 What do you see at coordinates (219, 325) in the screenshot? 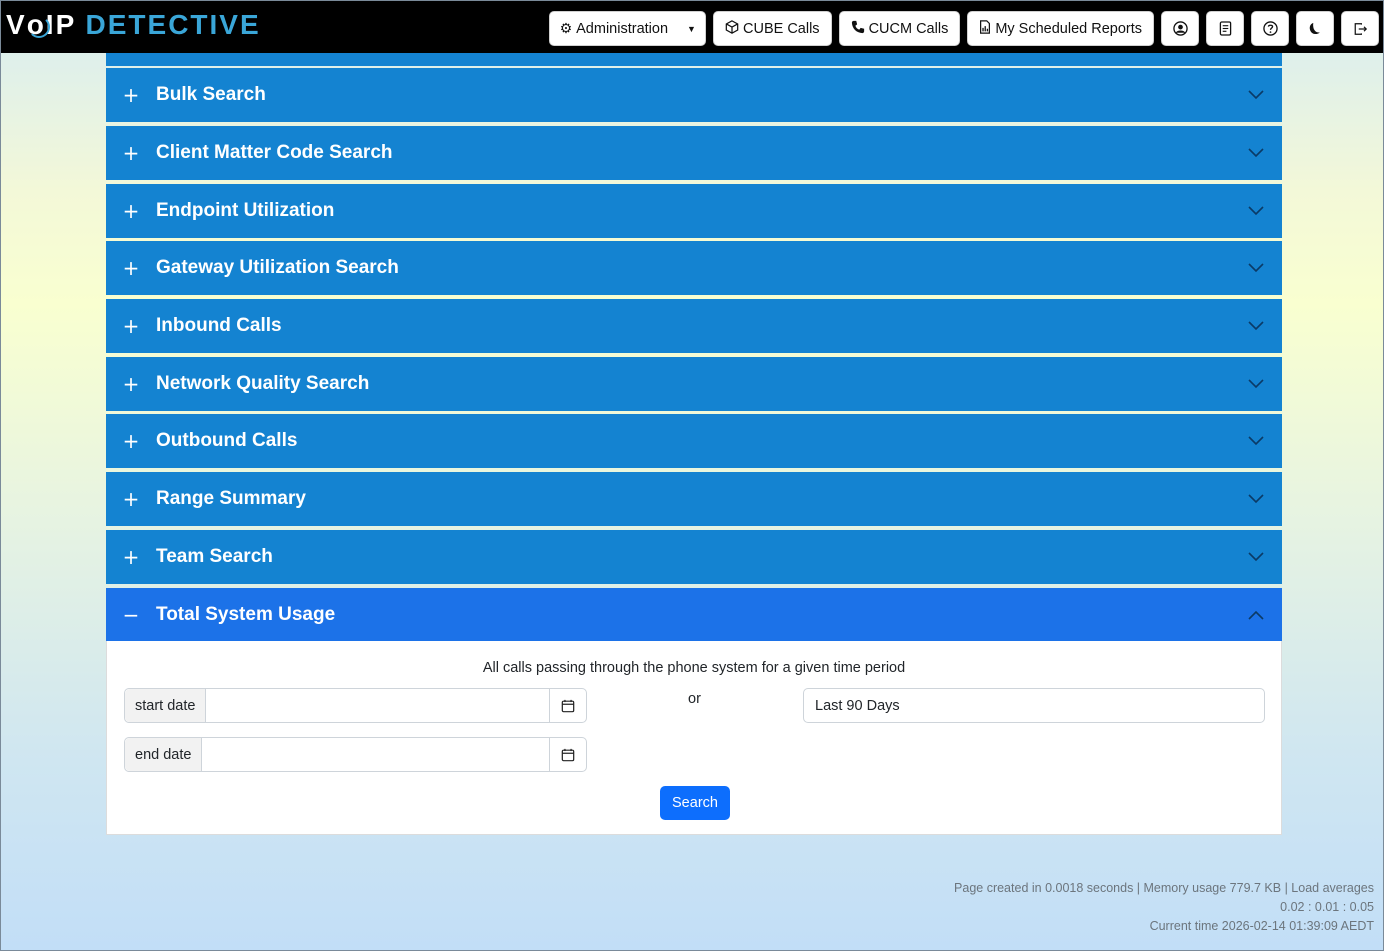
I see `accordion-title: Inbound Calls` at bounding box center [219, 325].